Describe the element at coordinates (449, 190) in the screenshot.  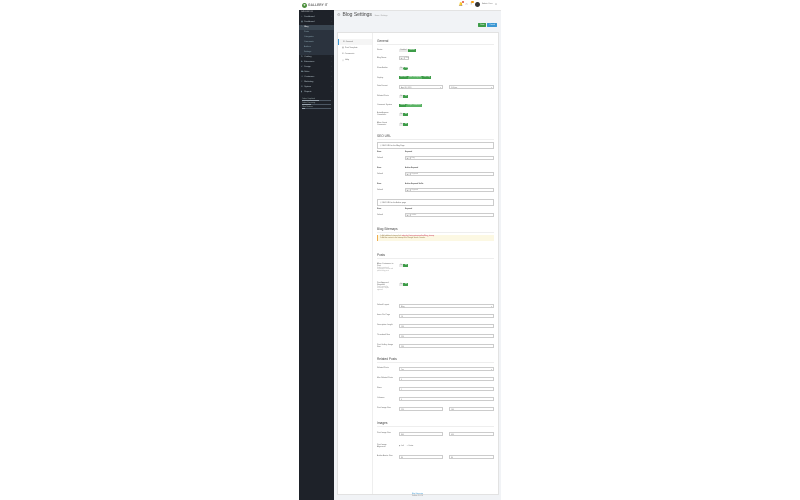
I see `seo-author-suffix-input: ⚑ Keyword` at that location.